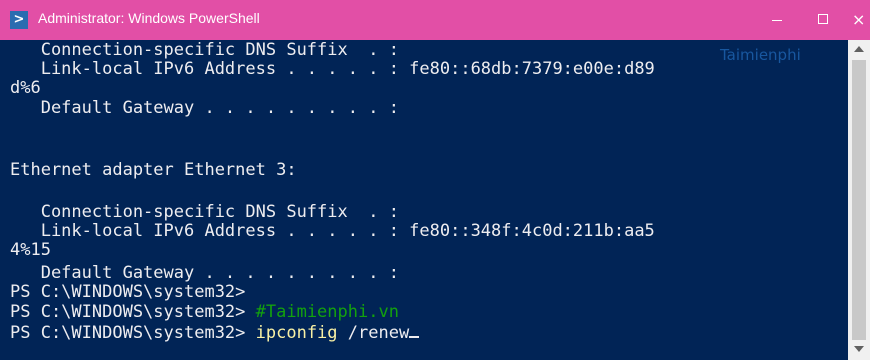 This screenshot has width=870, height=360. I want to click on command-line: PS C:\WINDOWS\system32> ipconfig /renew, so click(215, 333).